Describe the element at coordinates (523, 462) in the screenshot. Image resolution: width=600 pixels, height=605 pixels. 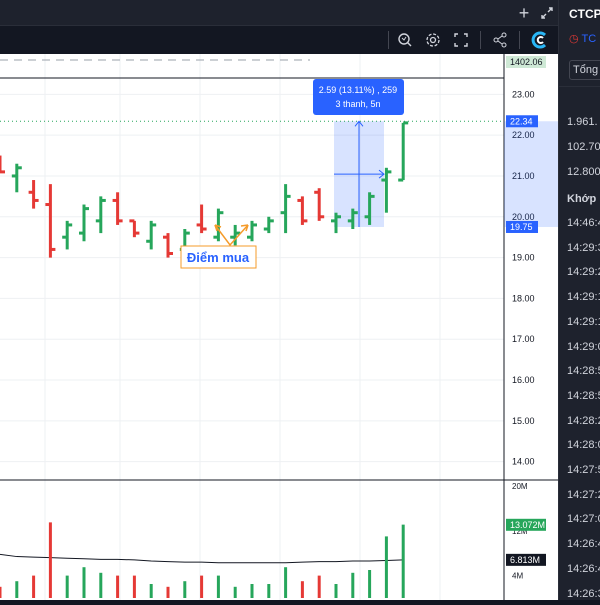
I see `price-tick-label: 14.00` at that location.